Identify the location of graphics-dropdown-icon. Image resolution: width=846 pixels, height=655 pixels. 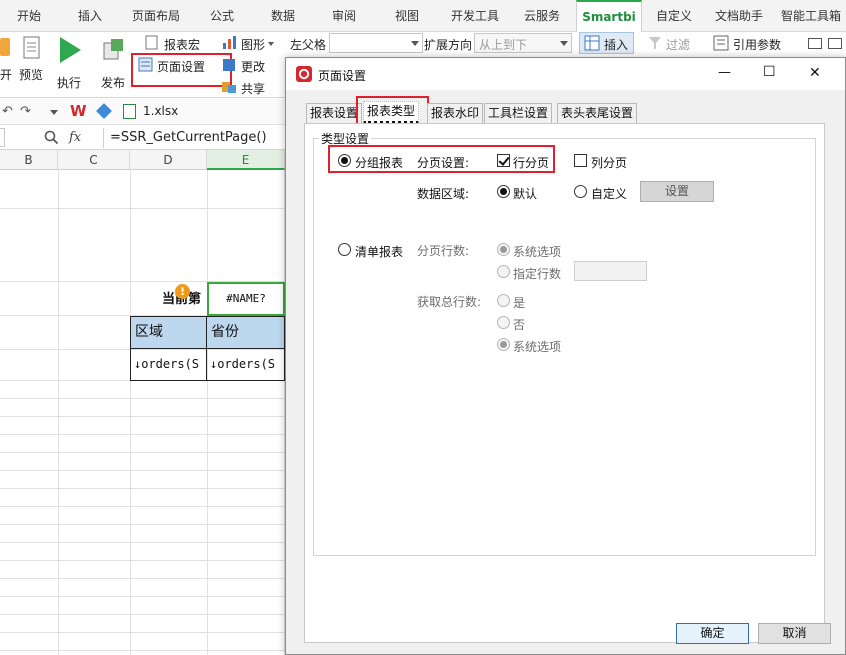
(271, 44).